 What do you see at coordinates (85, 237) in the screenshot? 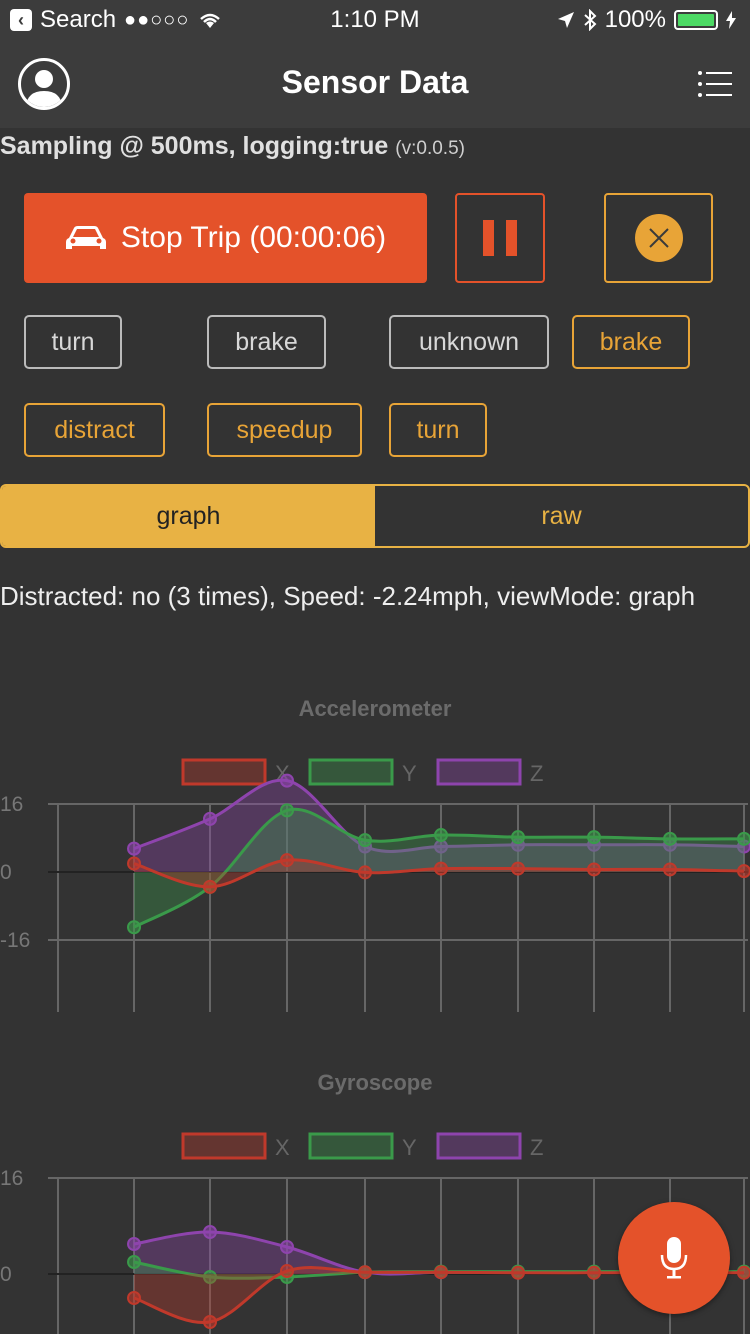
I see `car-icon` at bounding box center [85, 237].